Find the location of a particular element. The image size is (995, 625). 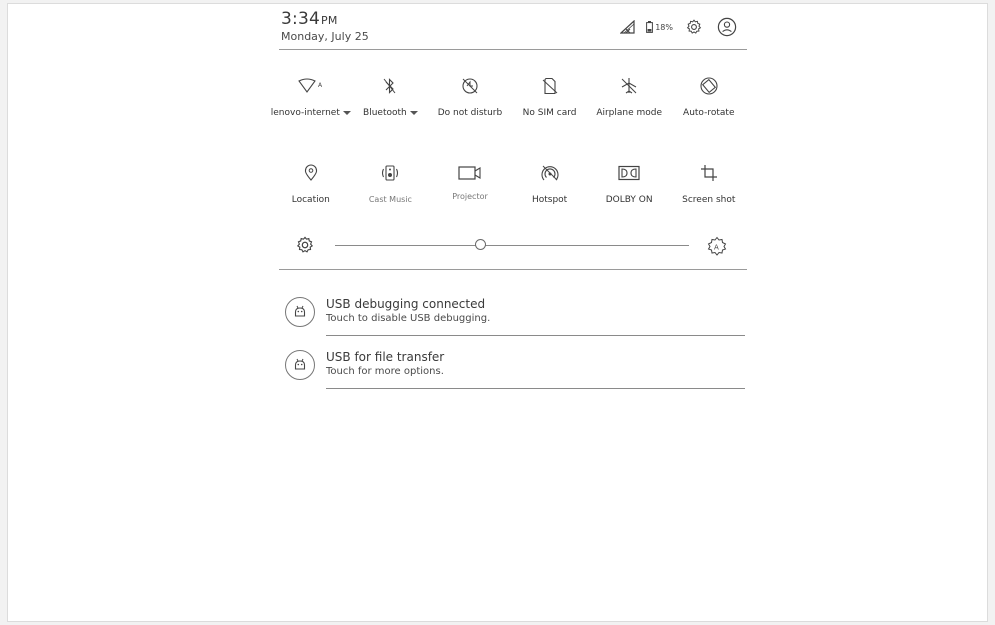

toggle-projector: Projector is located at coordinates (470, 183).